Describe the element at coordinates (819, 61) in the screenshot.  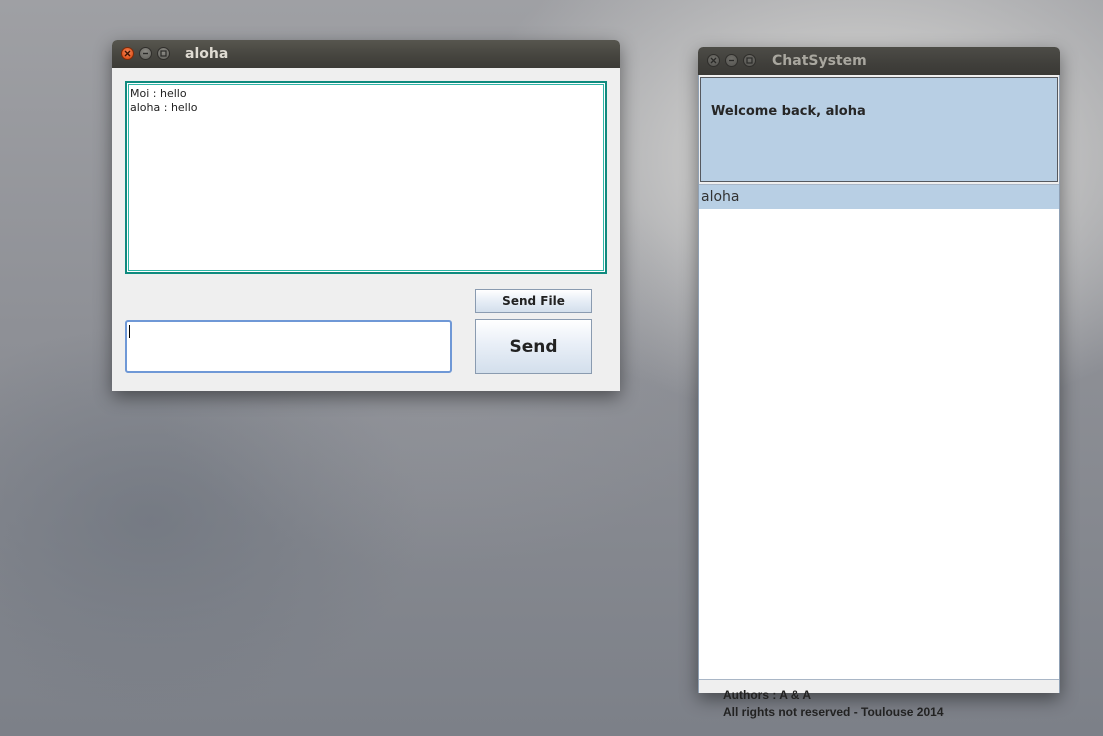
I see `window-title: ChatSystem` at that location.